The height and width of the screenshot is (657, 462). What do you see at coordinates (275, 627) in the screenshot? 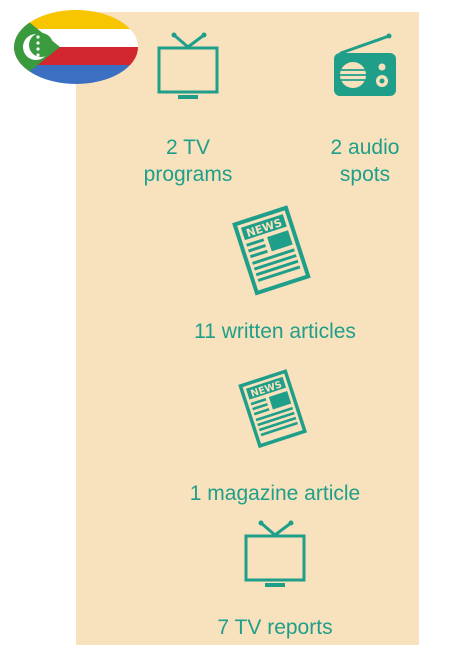
I see `tv-reports-label: 7 TV reports` at bounding box center [275, 627].